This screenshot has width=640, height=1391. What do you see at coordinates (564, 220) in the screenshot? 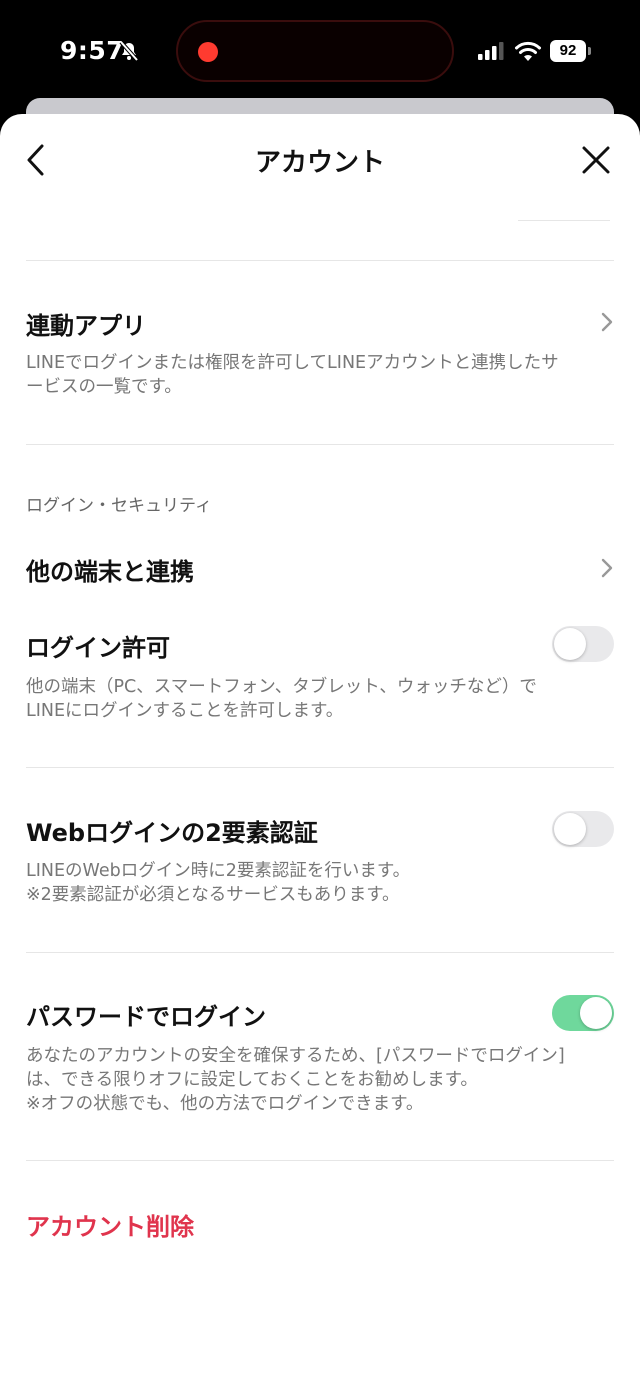
I see `scroll-edge-divider` at bounding box center [564, 220].